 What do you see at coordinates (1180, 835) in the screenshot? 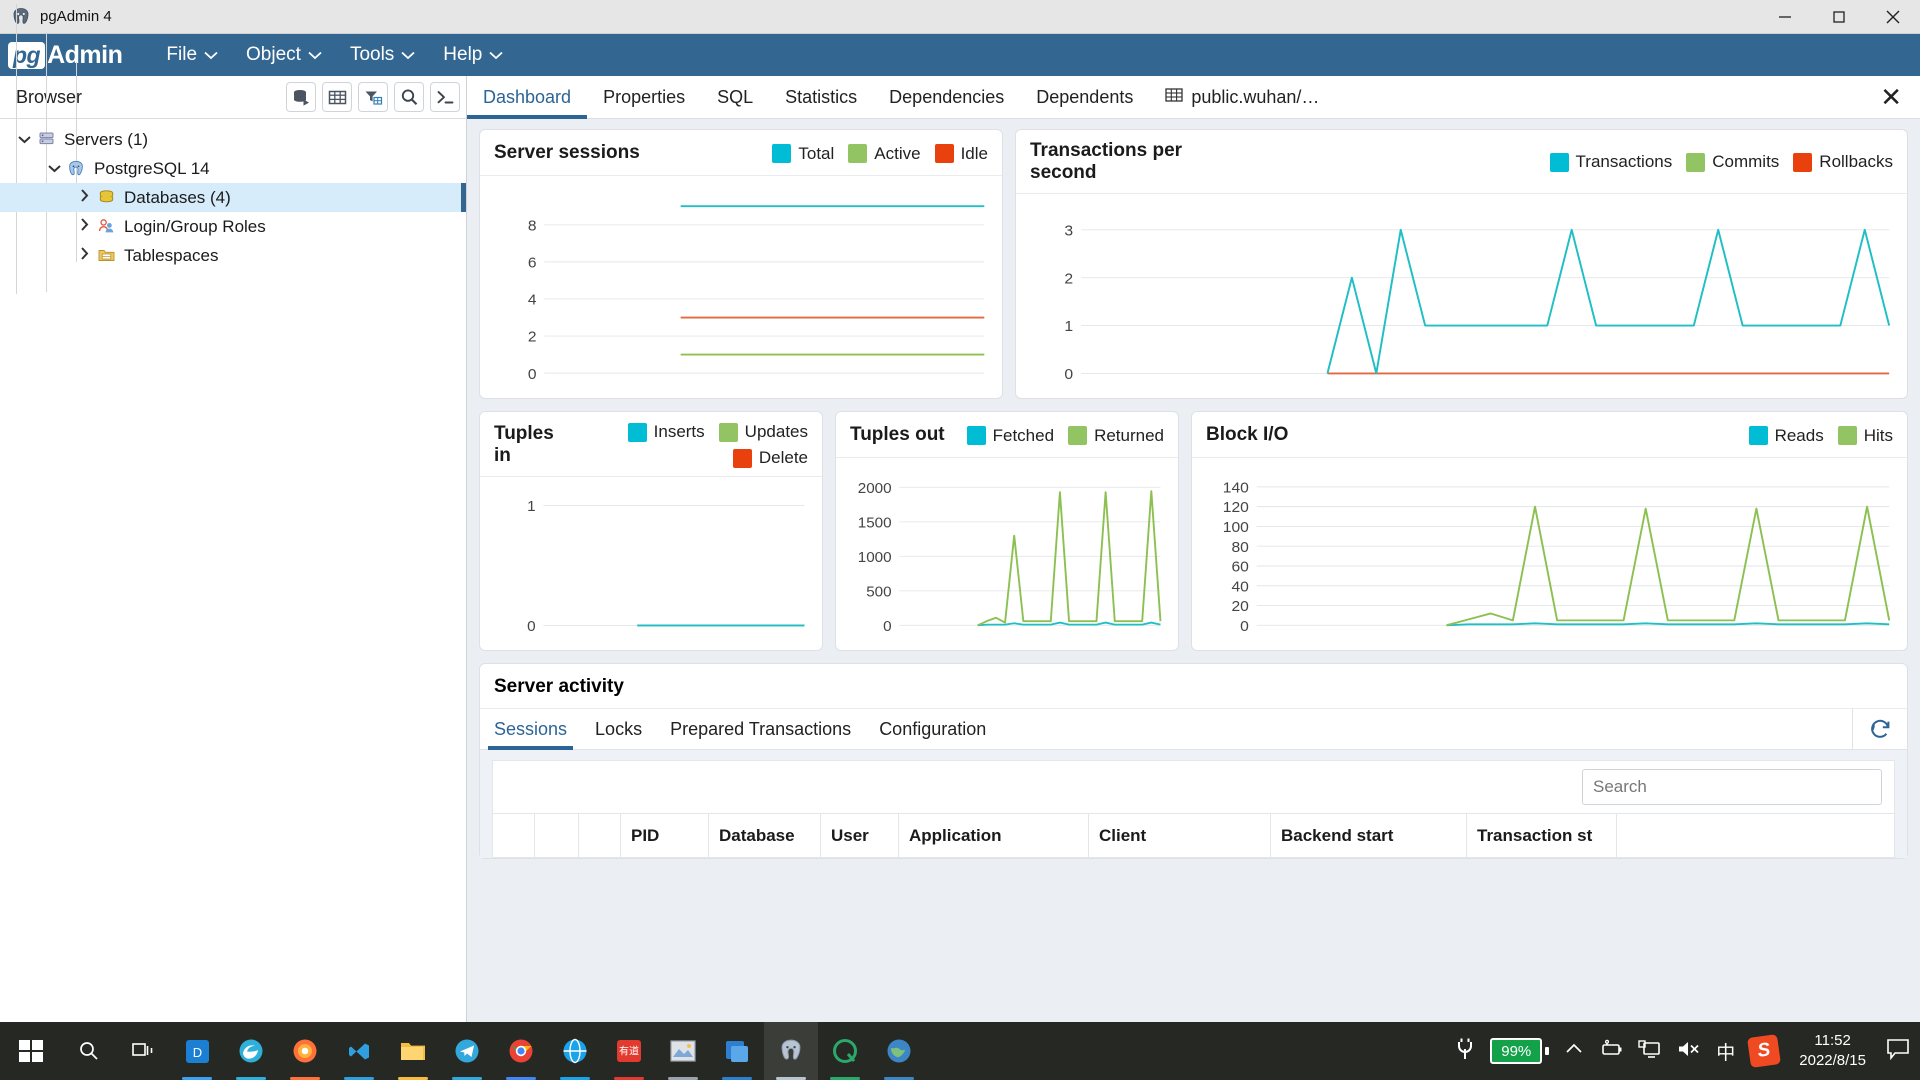
I see `grid-column-header-client: Client` at bounding box center [1180, 835].